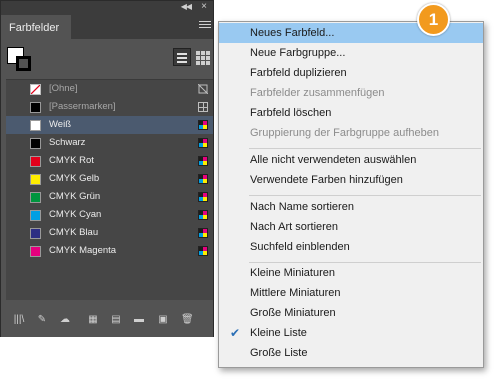  I want to click on menu-item-delete-swatch: Farbfeld löschen, so click(351, 113).